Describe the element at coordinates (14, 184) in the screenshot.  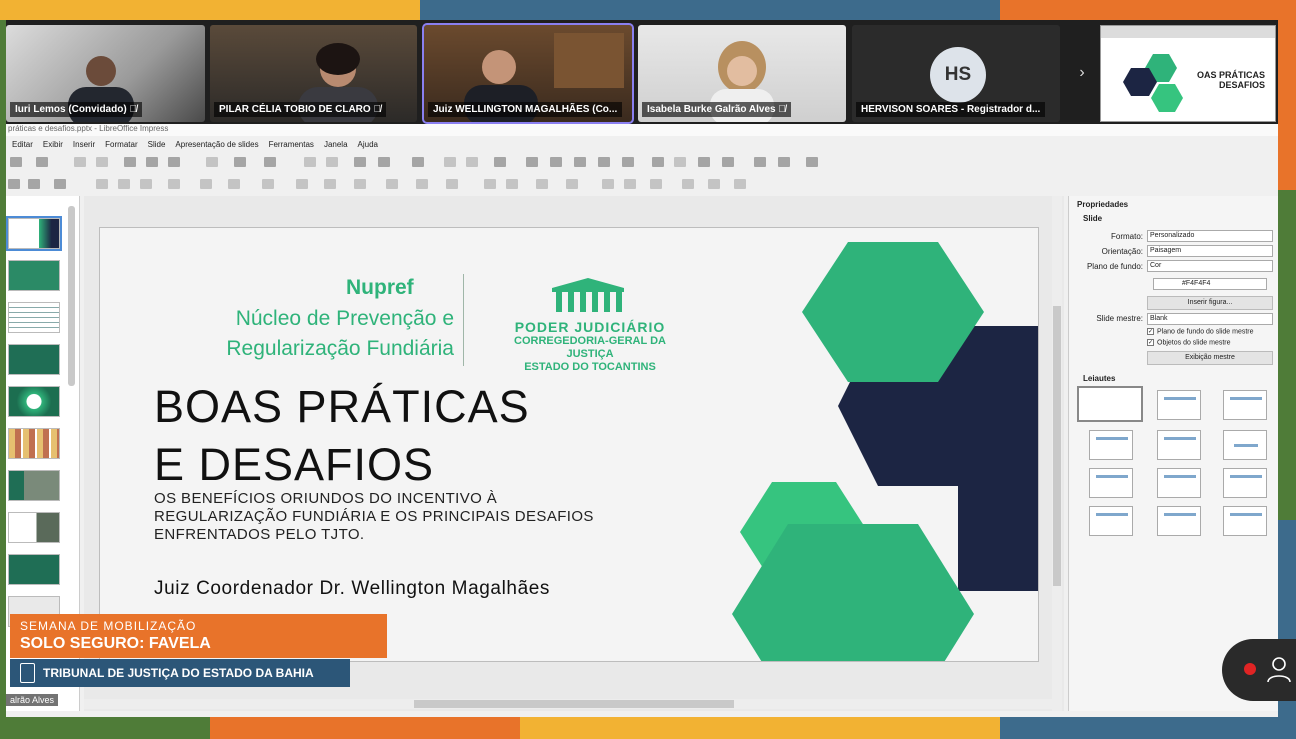
I see `select-icon` at that location.